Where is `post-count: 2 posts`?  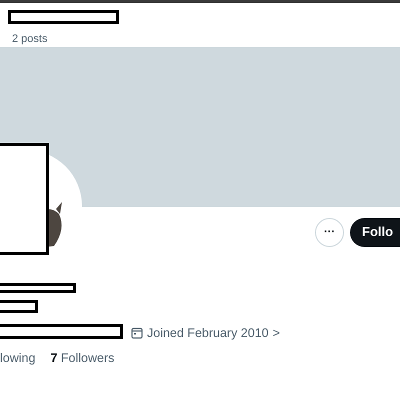 post-count: 2 posts is located at coordinates (30, 39).